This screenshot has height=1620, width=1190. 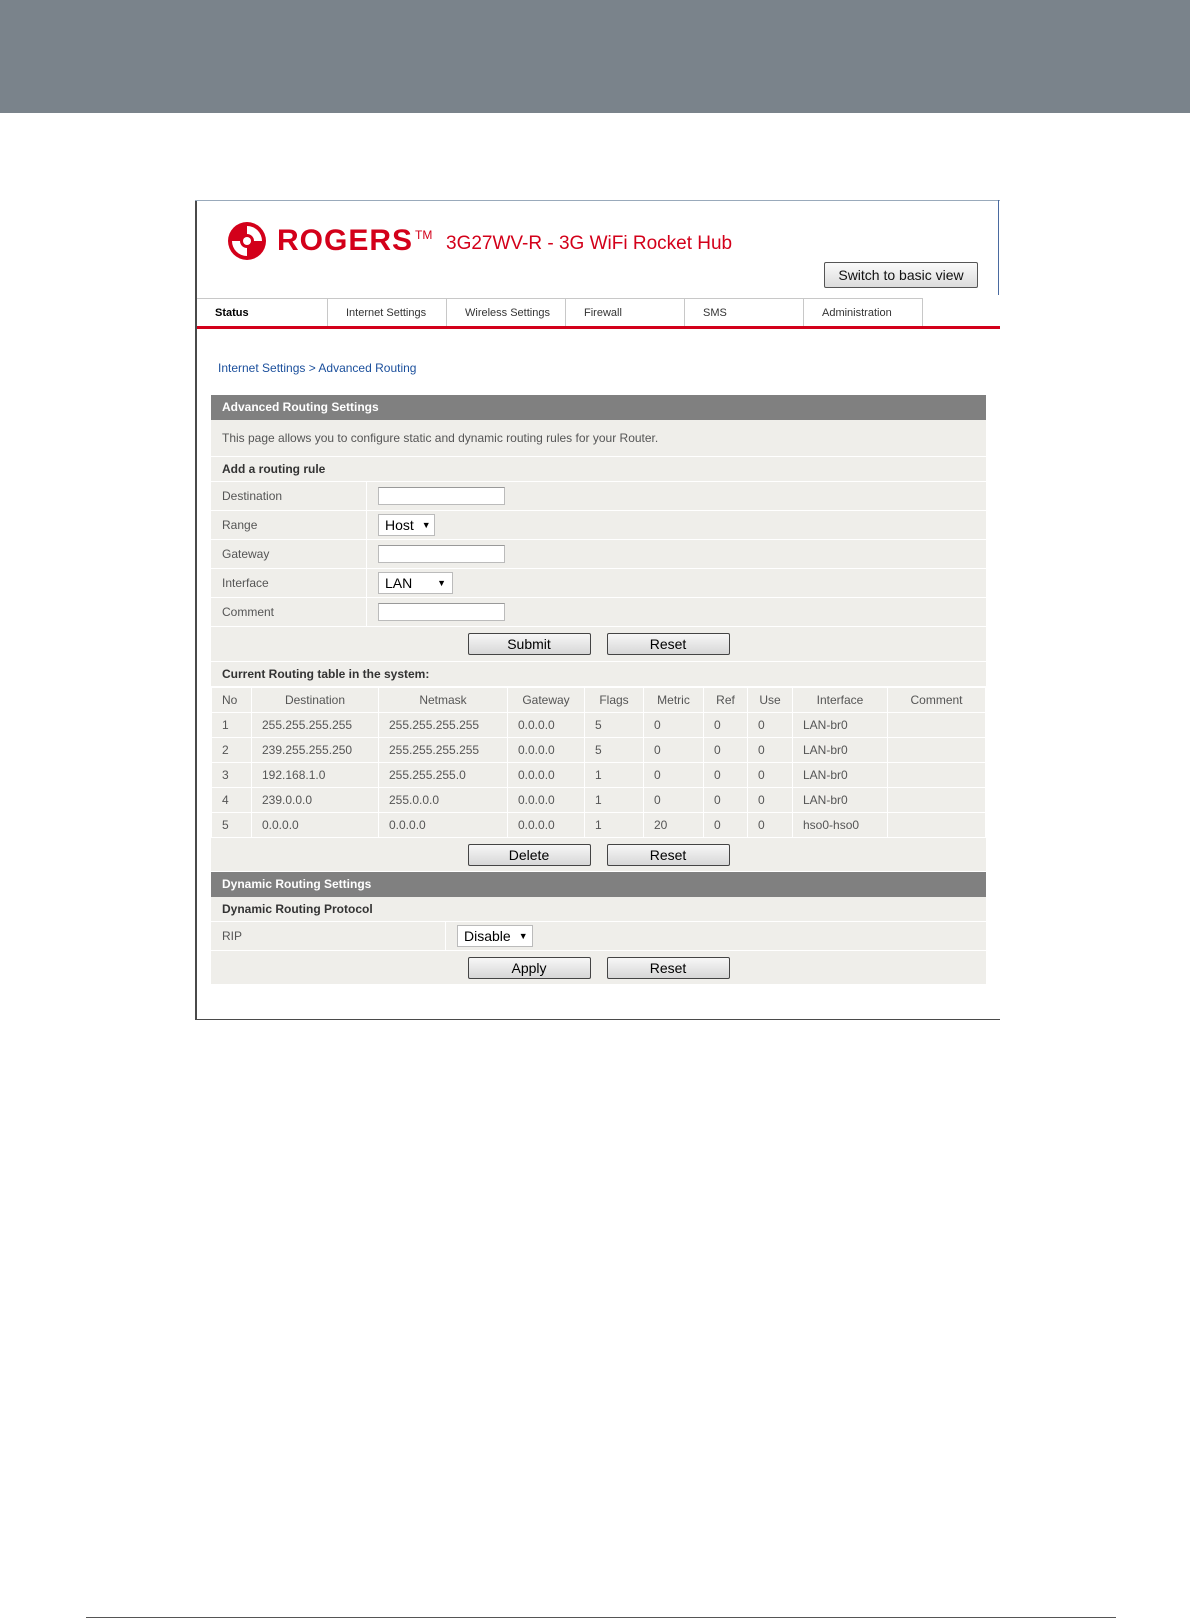 What do you see at coordinates (598, 936) in the screenshot?
I see `rip-row: RIP Disable ▼` at bounding box center [598, 936].